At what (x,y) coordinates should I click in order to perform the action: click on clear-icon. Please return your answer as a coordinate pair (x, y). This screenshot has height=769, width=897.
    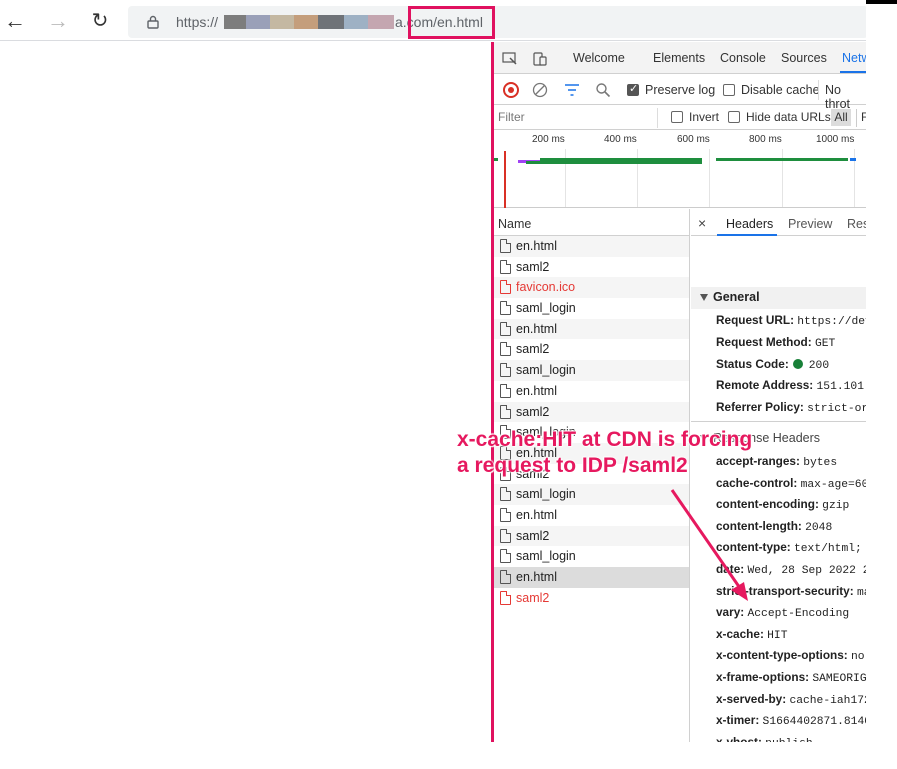
    Looking at the image, I should click on (540, 90).